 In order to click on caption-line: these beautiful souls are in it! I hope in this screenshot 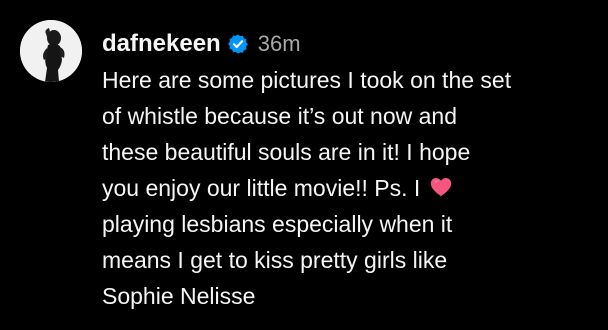, I will do `click(286, 152)`.